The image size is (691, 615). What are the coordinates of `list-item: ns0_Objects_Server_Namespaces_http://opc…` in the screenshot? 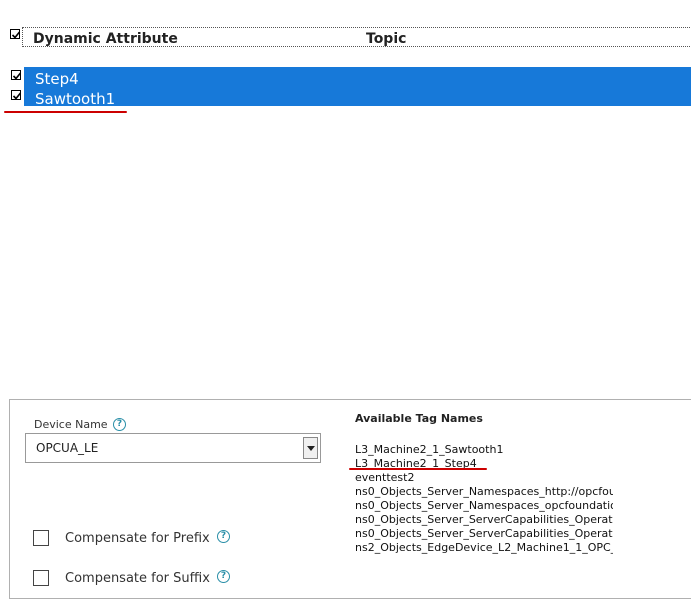 It's located at (484, 492).